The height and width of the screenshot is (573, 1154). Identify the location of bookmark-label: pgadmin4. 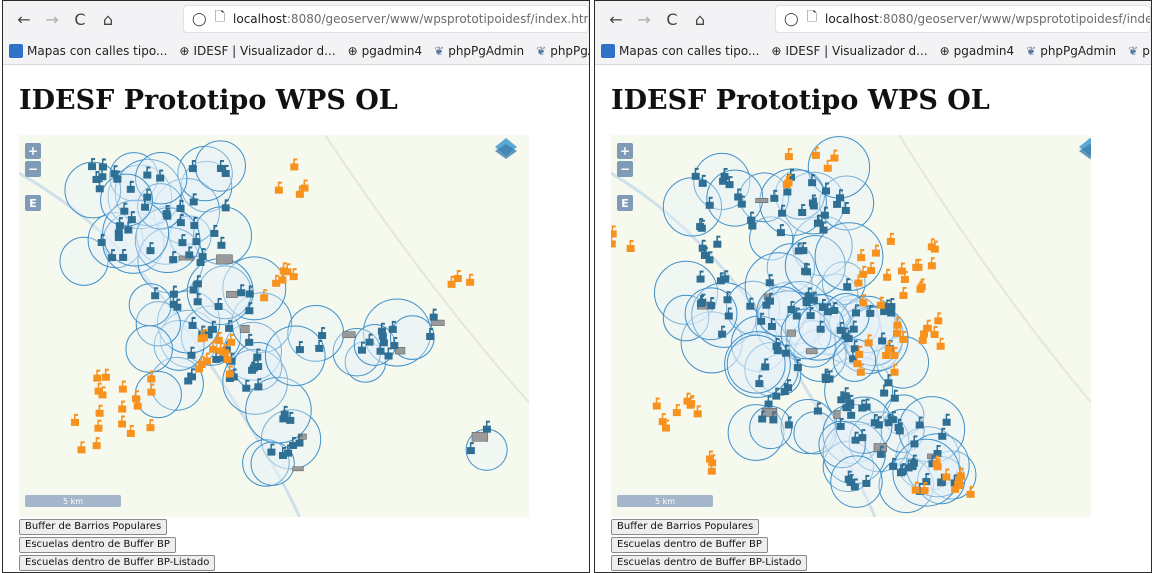
(984, 50).